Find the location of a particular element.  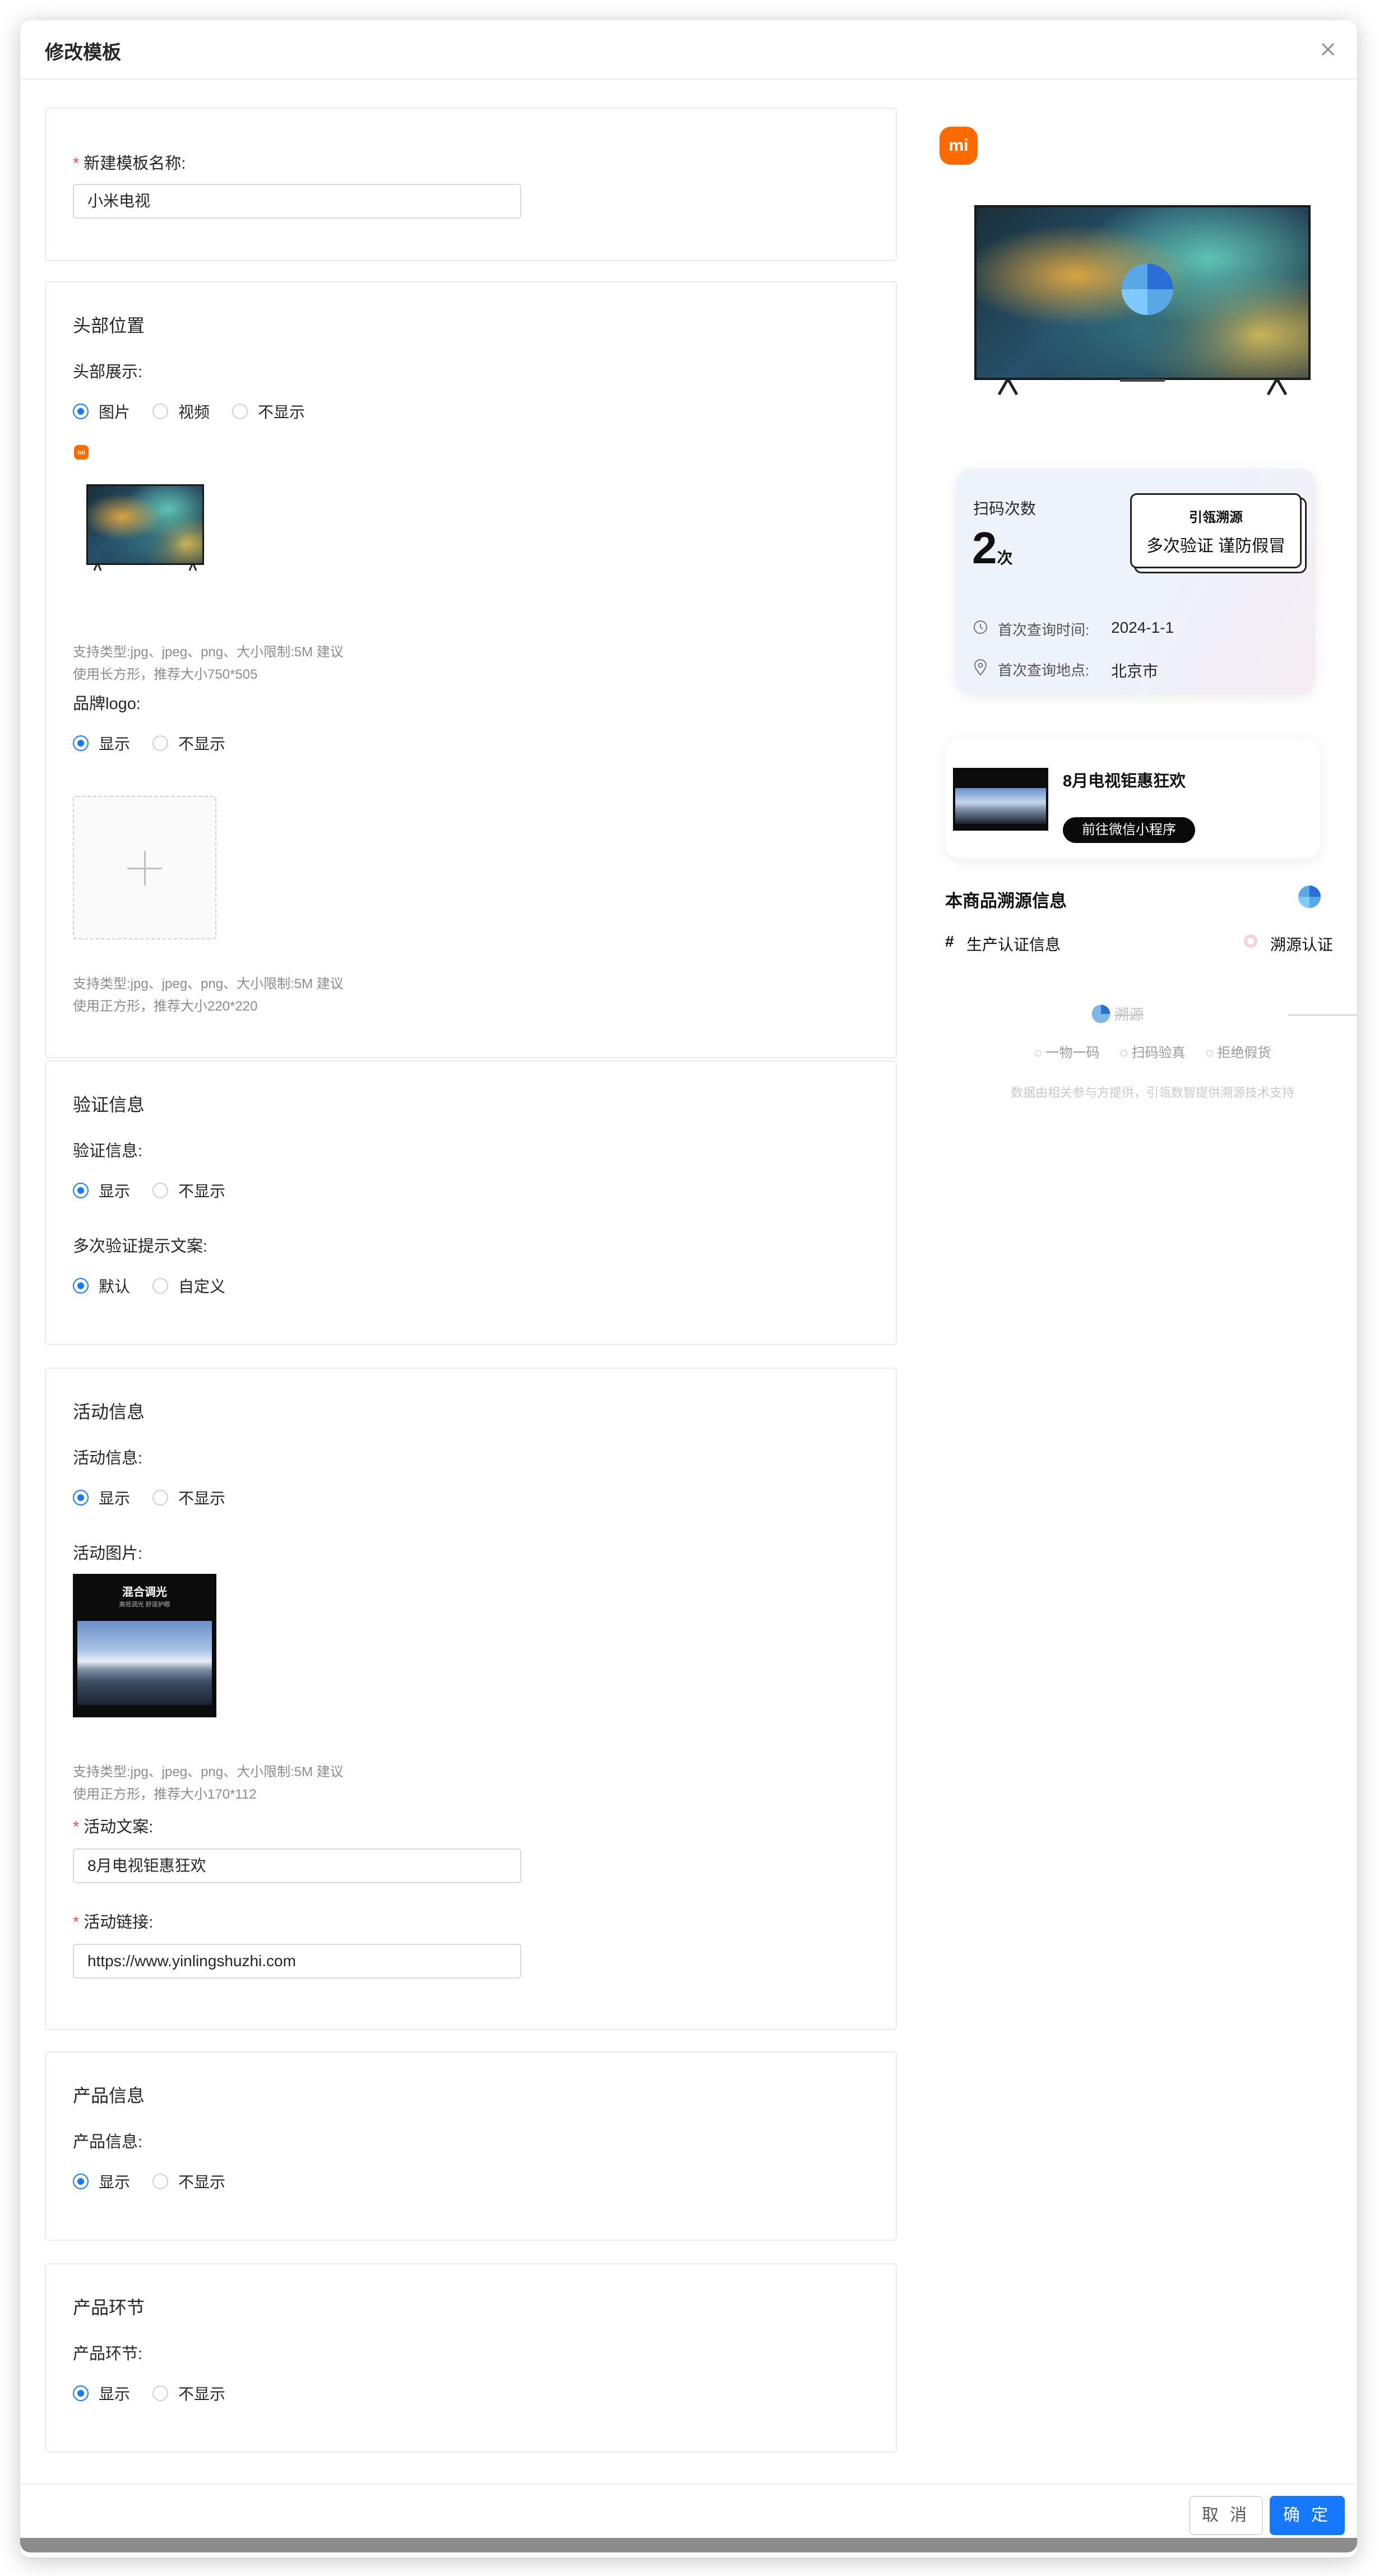

footer-note: 数据由相关参与方提供，引瓴数智提供溯源技术支持 is located at coordinates (1152, 1093).